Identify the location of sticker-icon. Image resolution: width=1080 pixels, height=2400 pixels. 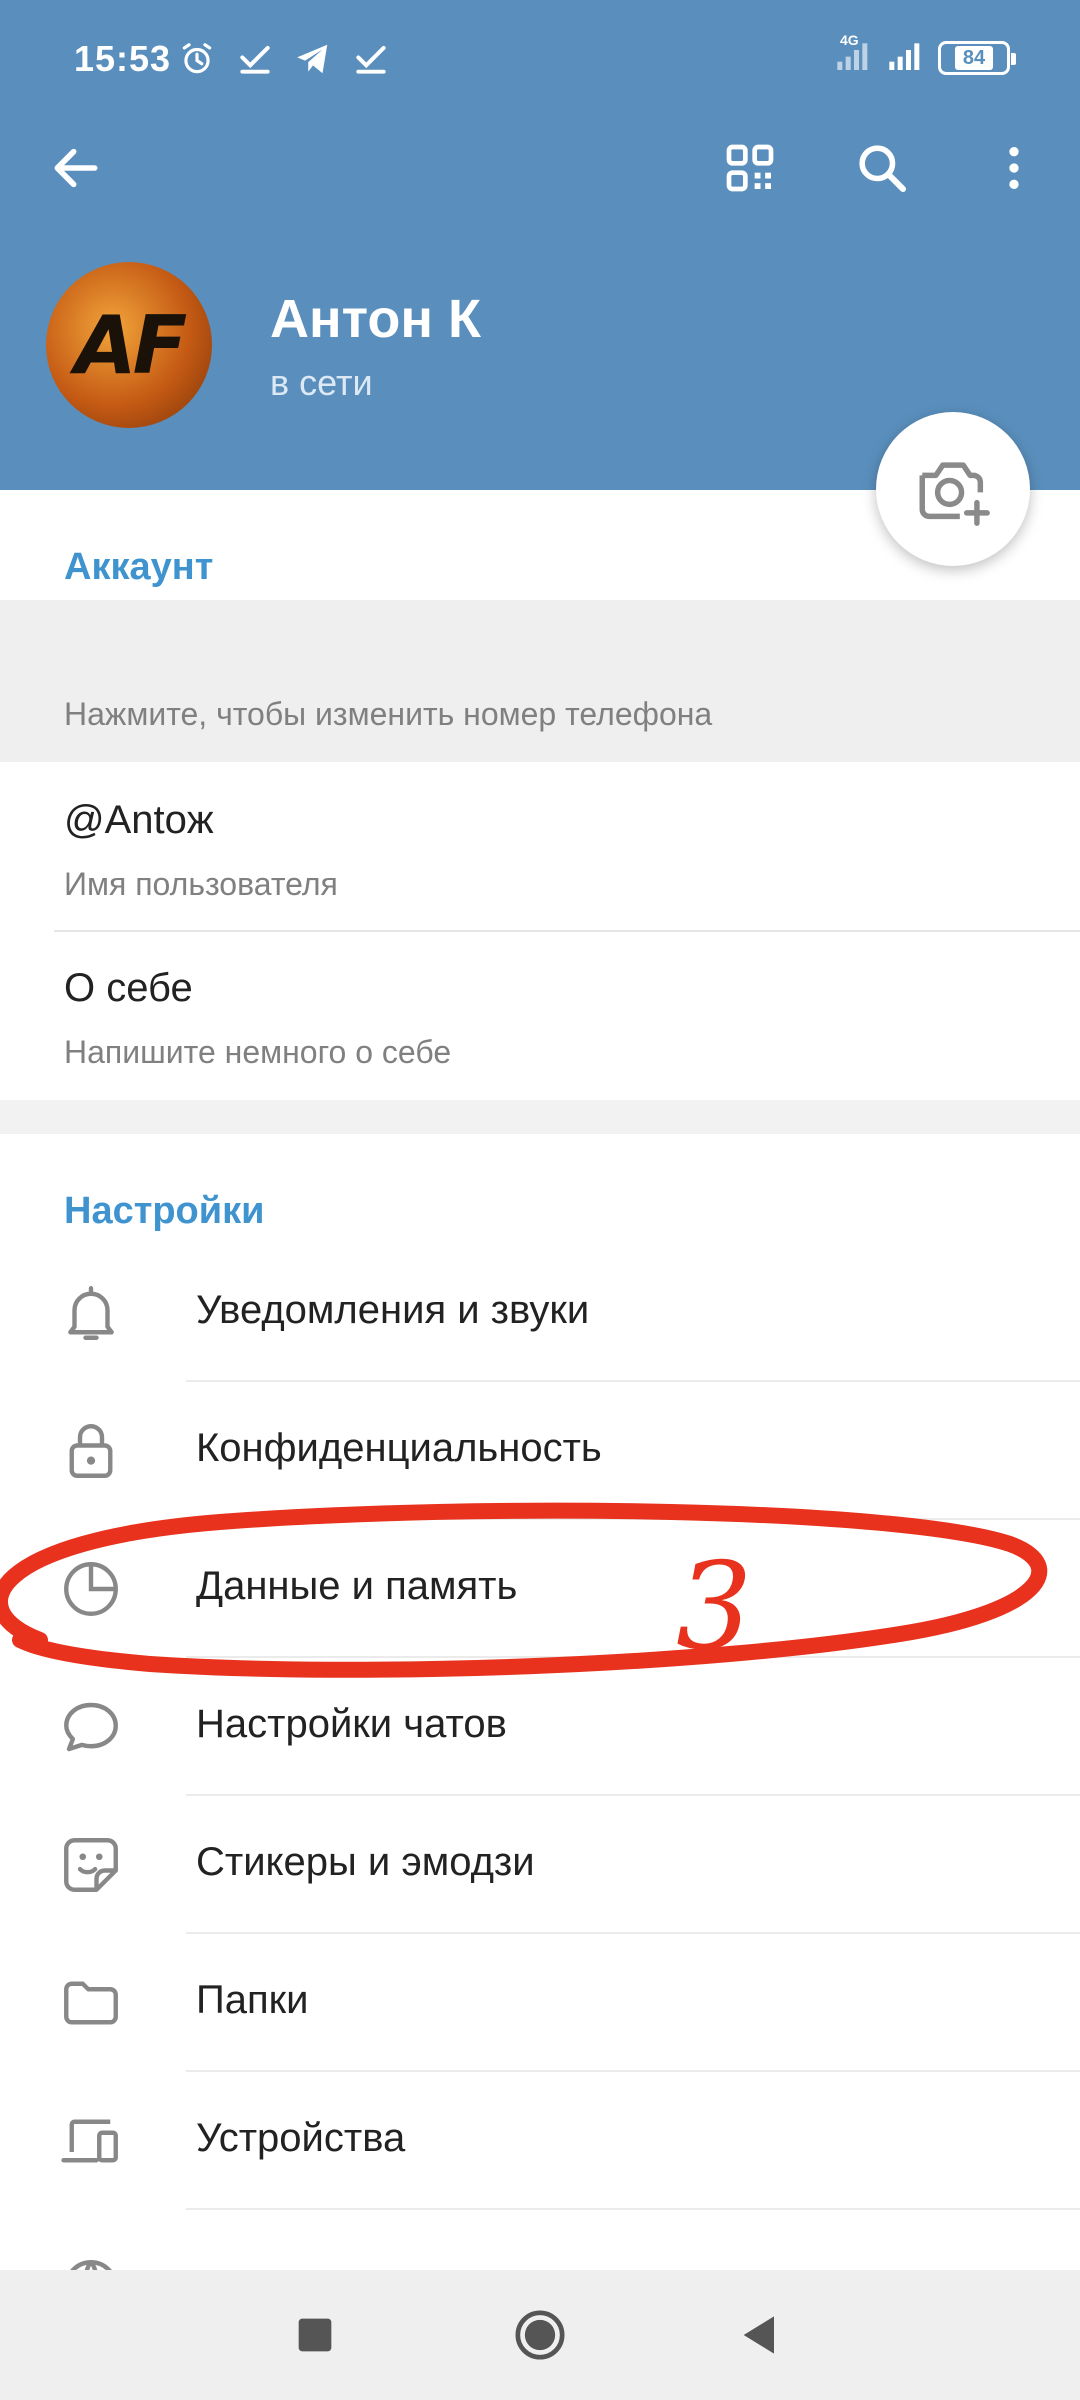
(91, 1865).